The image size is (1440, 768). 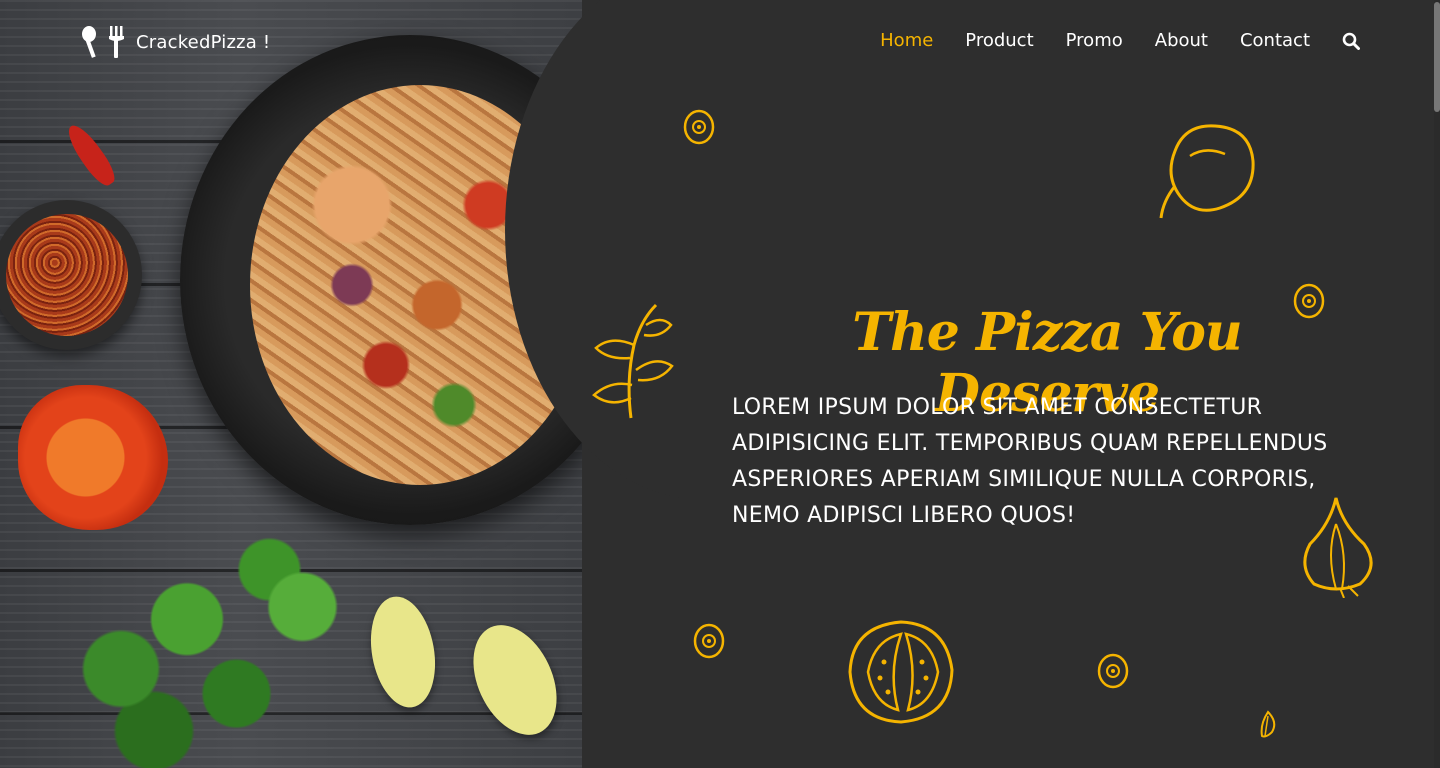 What do you see at coordinates (1207, 171) in the screenshot?
I see `bell-pepper-doodle-icon` at bounding box center [1207, 171].